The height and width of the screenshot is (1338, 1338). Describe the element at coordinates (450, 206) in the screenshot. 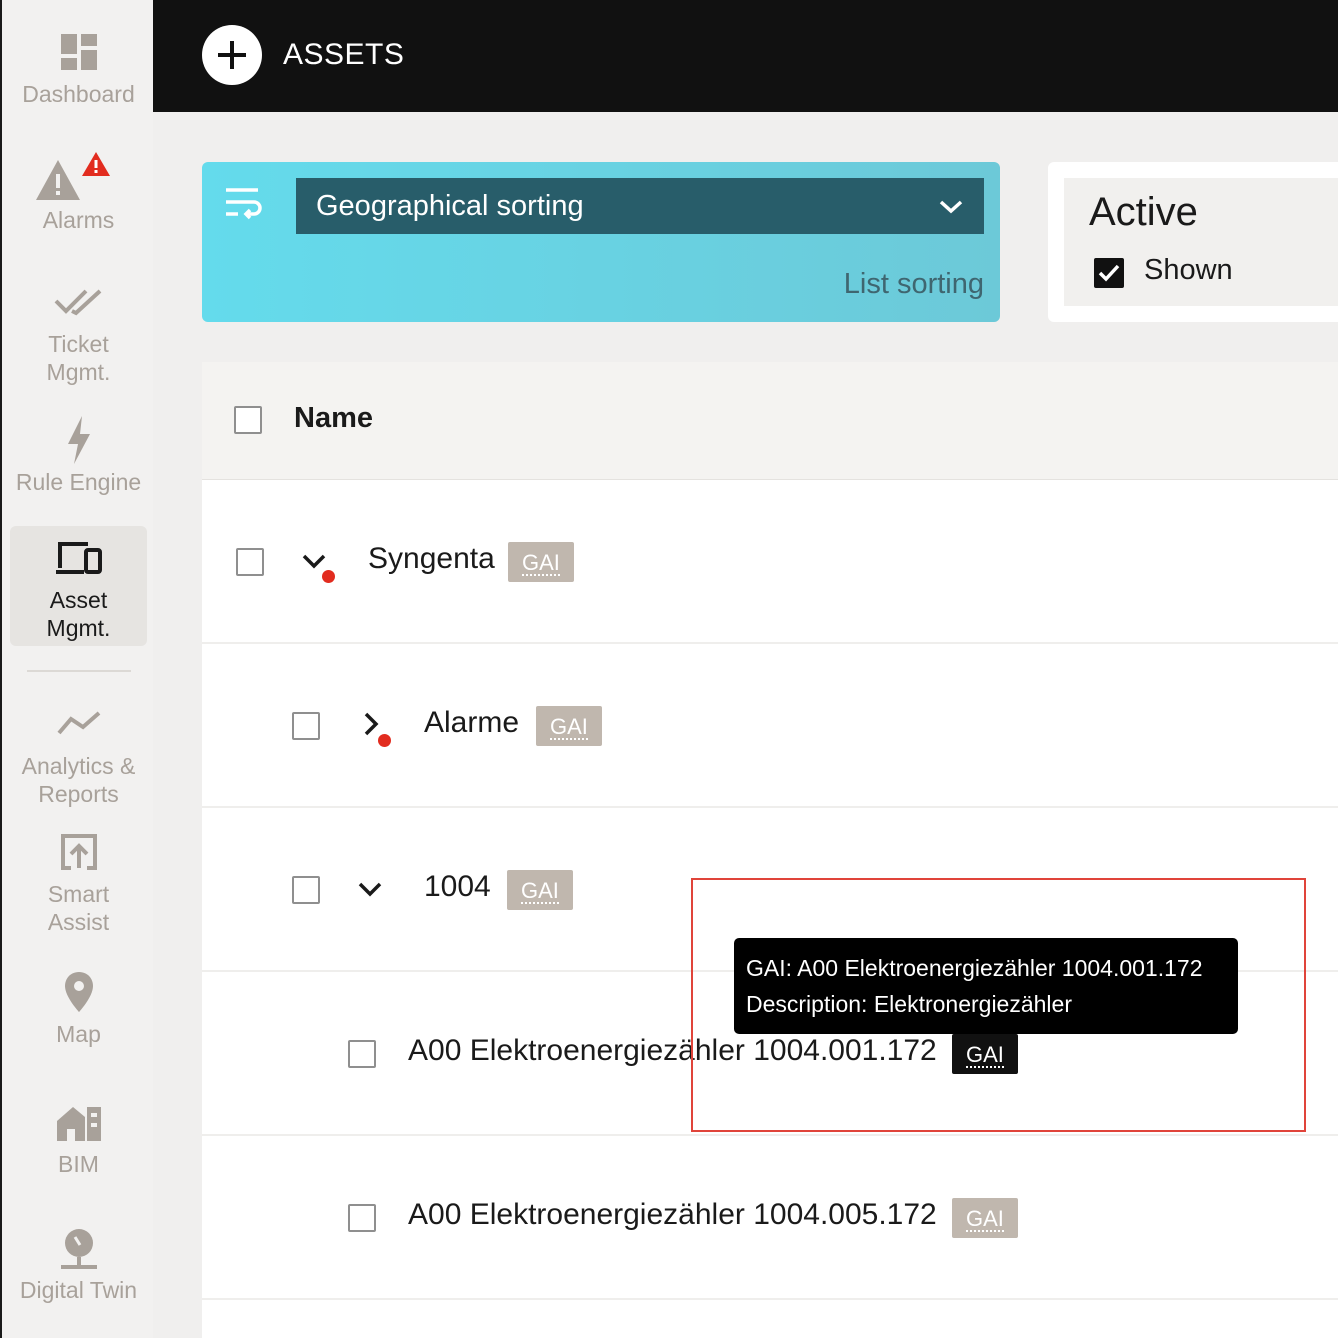

I see `sorting-select-value: Geographical sorting` at that location.